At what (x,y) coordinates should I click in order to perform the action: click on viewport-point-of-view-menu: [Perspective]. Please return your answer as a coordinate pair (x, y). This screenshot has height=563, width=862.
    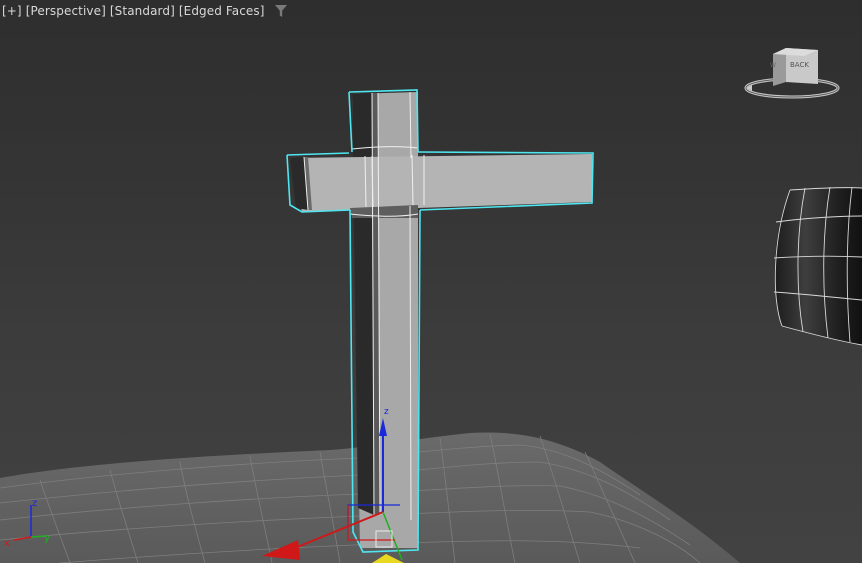
    Looking at the image, I should click on (66, 11).